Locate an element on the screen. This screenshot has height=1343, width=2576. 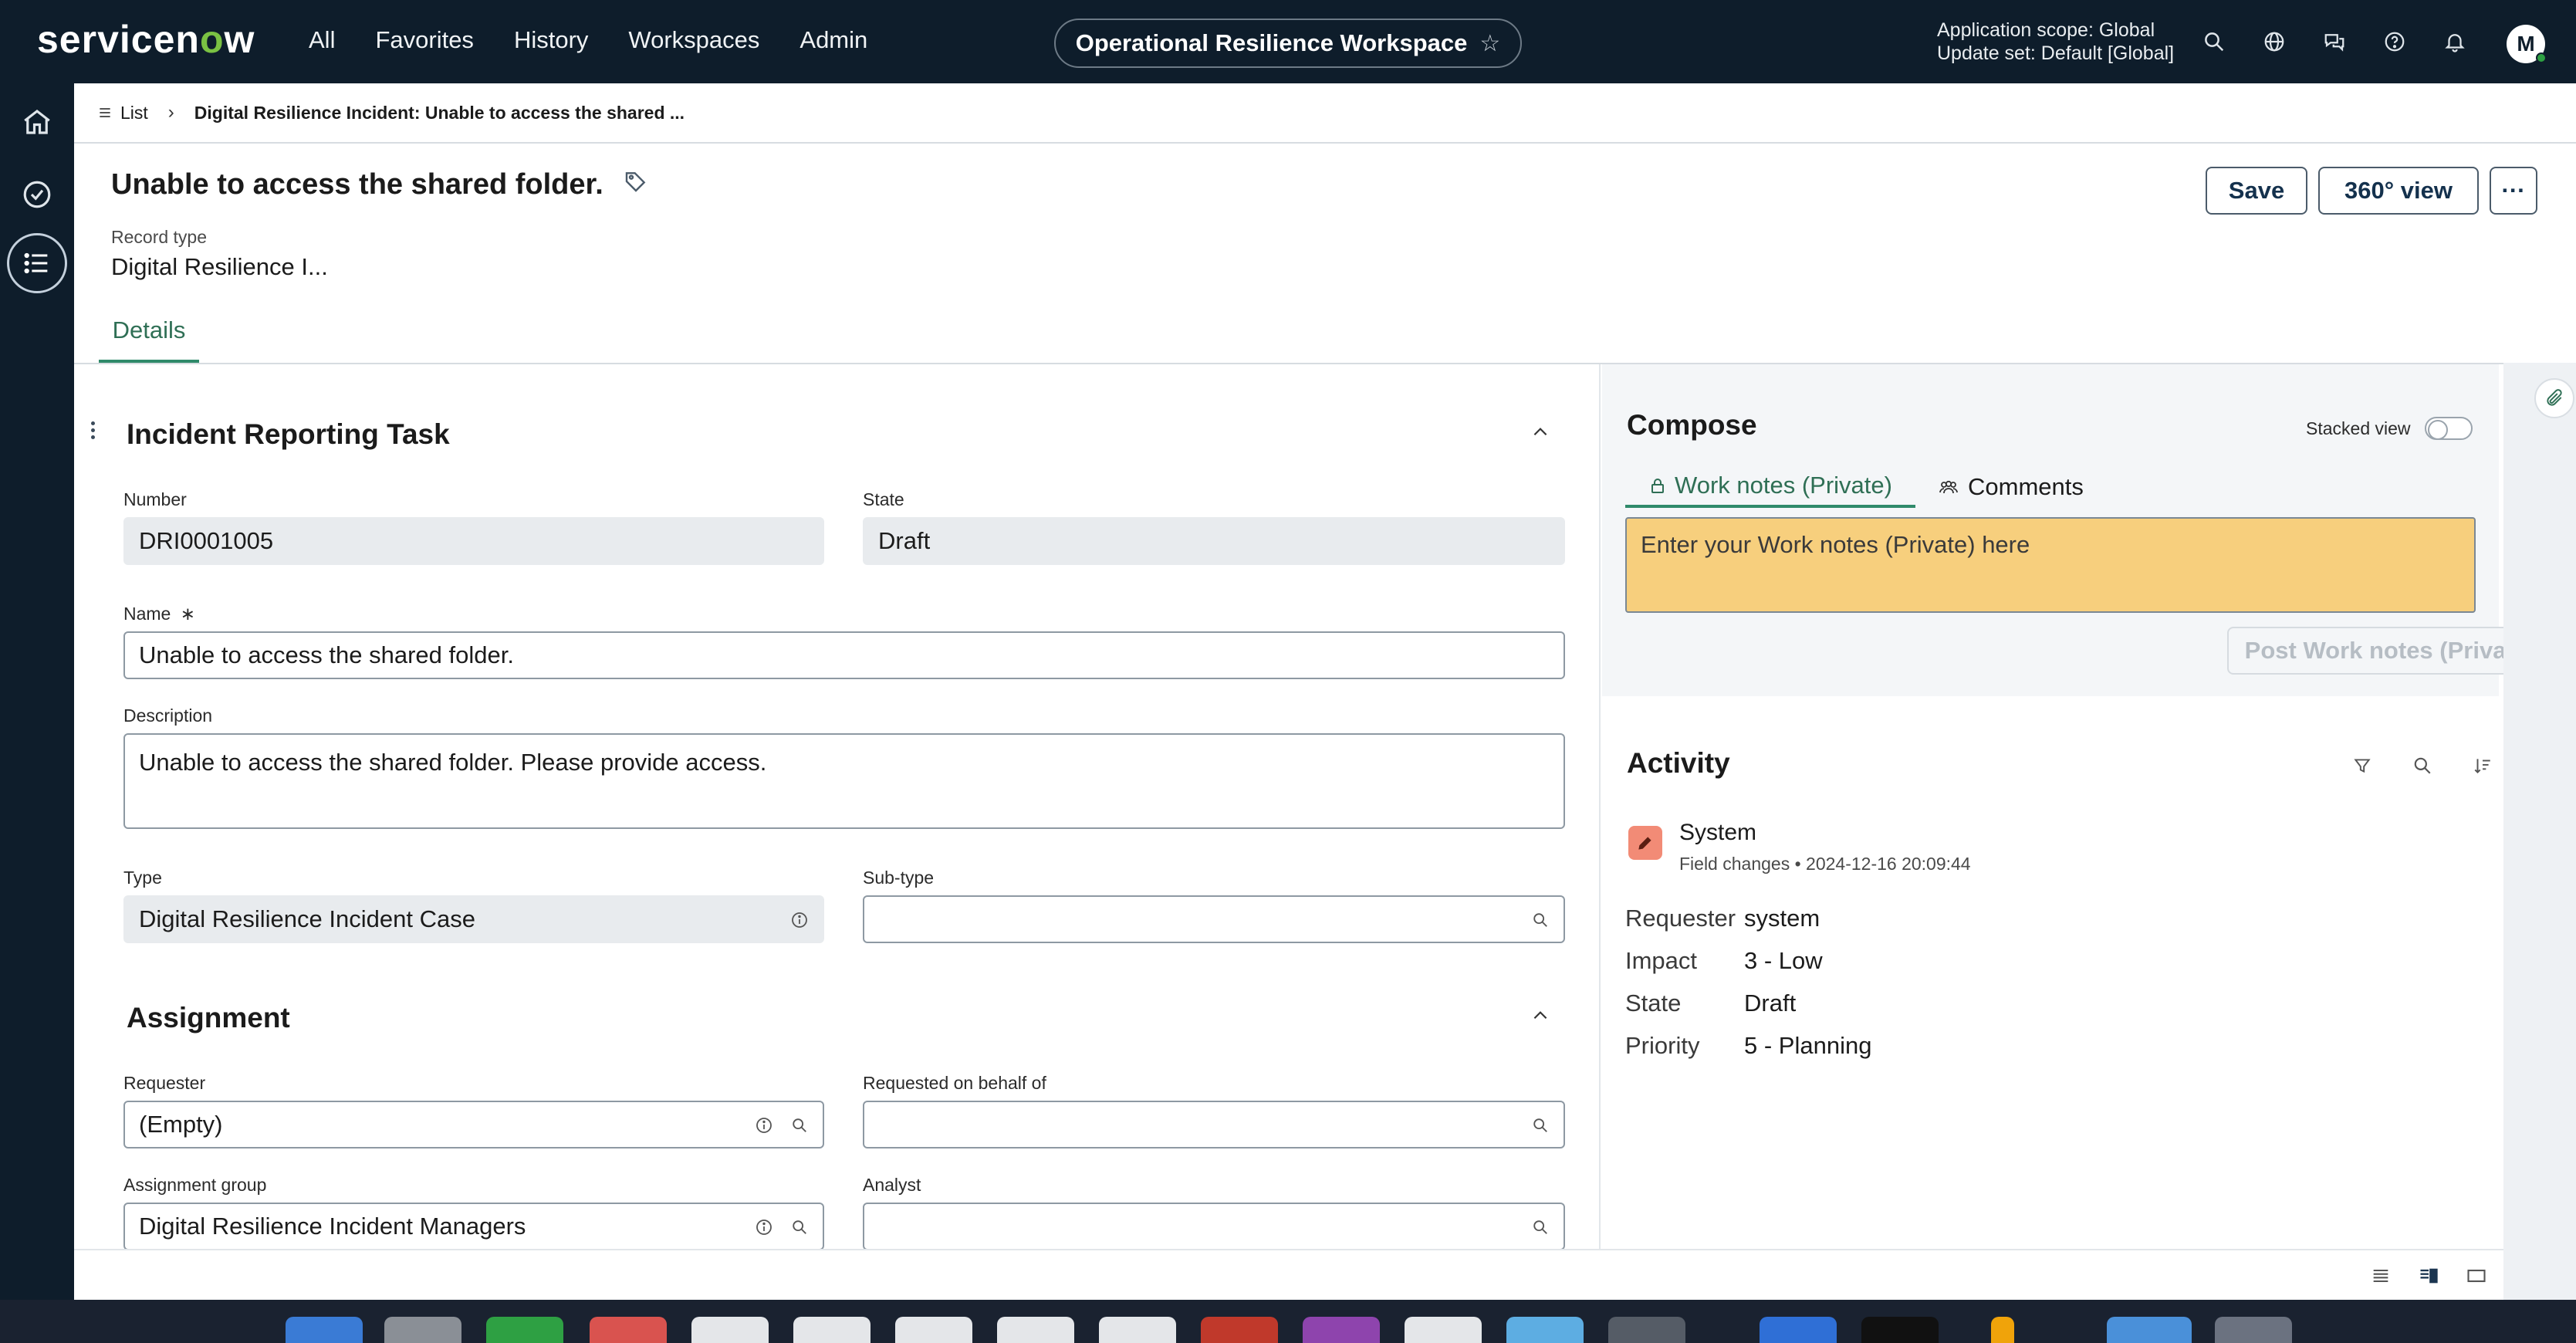
name-label: Name is located at coordinates (147, 614).